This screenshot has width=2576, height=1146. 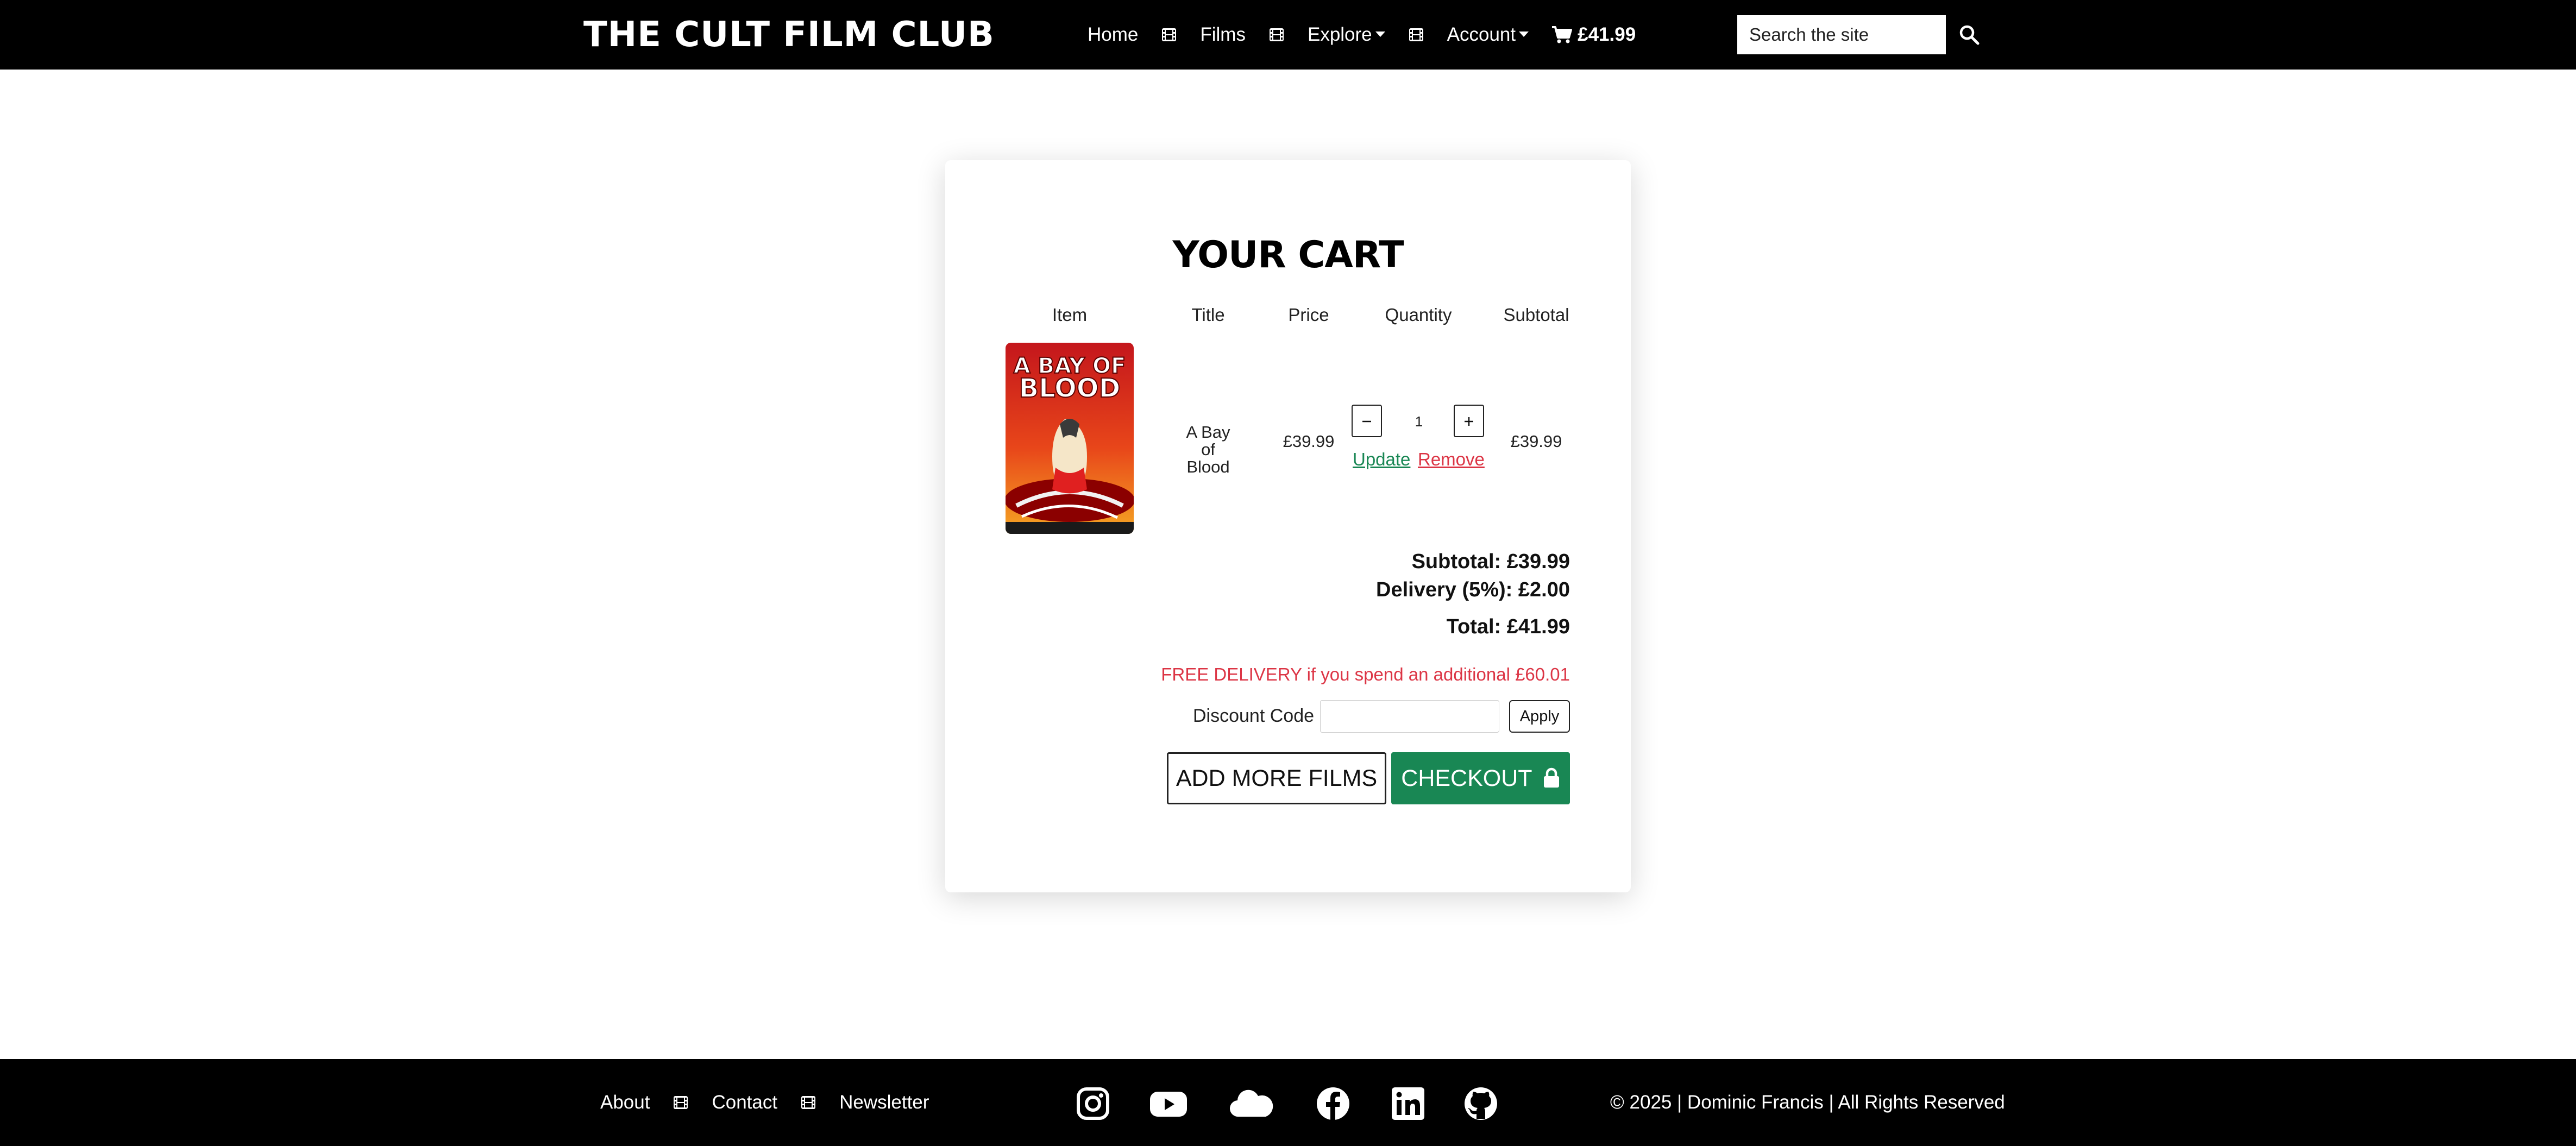 I want to click on site-logo: THE CULT FILM CLUB, so click(x=789, y=35).